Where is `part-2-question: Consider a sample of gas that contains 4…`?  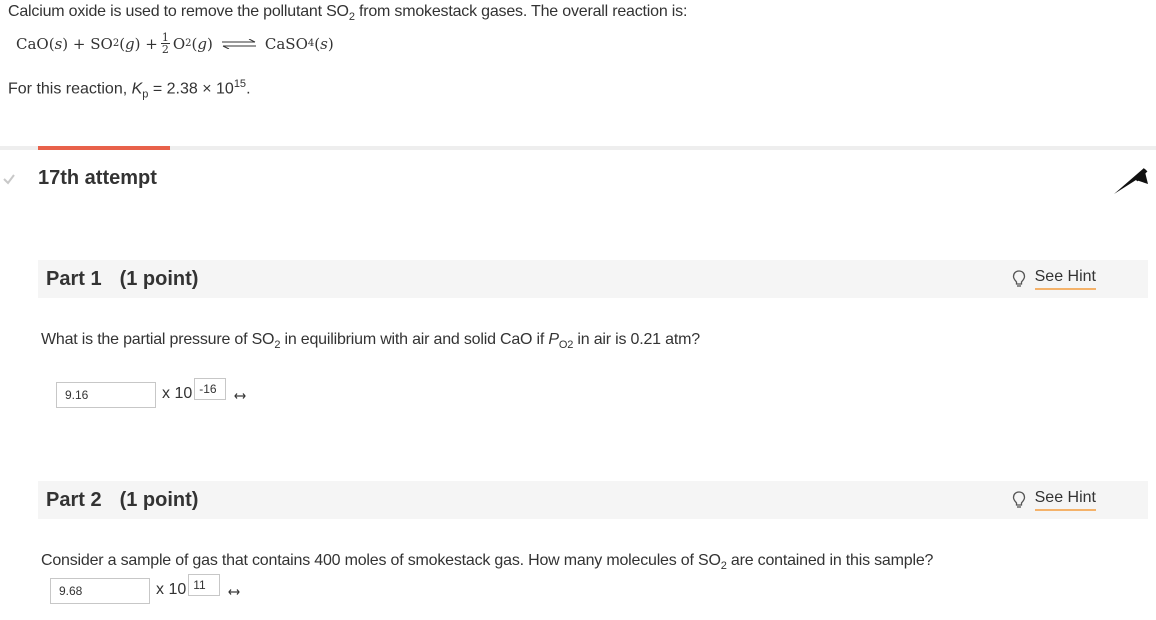 part-2-question: Consider a sample of gas that contains 4… is located at coordinates (487, 562).